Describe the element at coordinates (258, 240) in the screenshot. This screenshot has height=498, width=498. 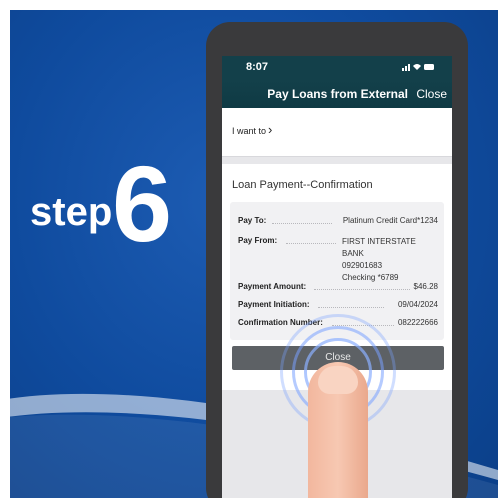
I see `pay-from-label: Pay From:` at that location.